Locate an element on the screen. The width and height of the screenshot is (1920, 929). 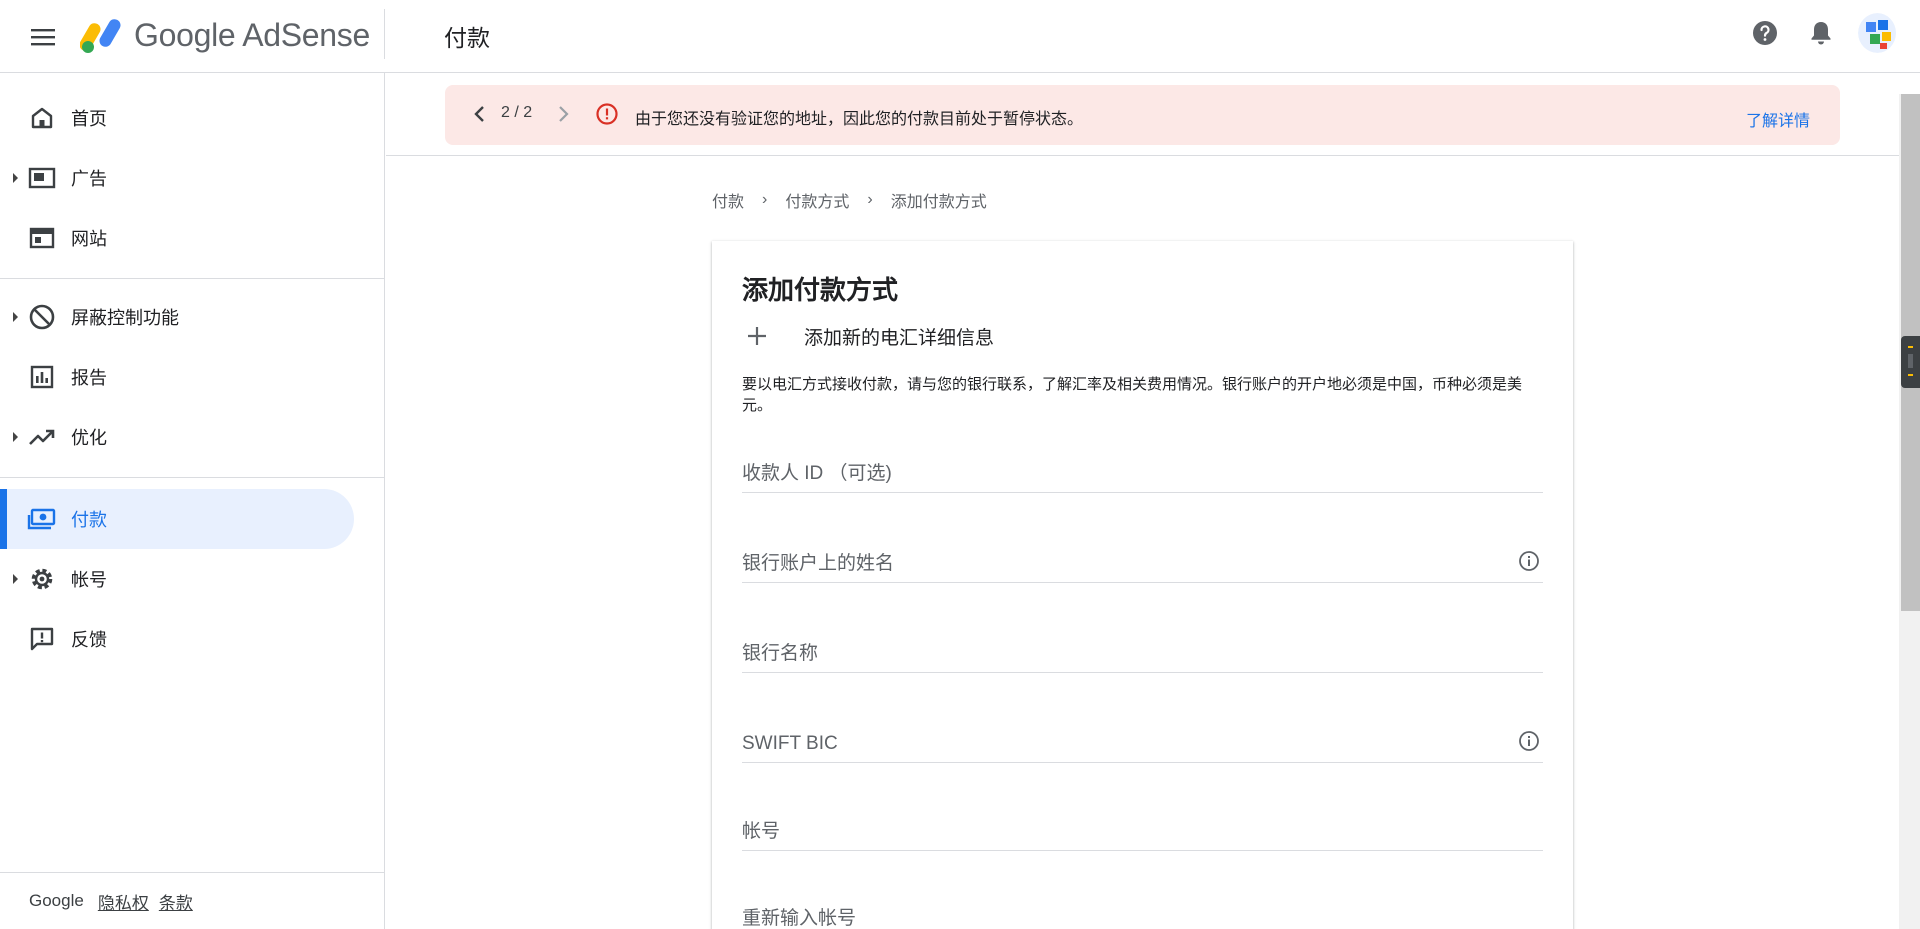
swift-bic-field: SWIFT BIC is located at coordinates (1142, 737).